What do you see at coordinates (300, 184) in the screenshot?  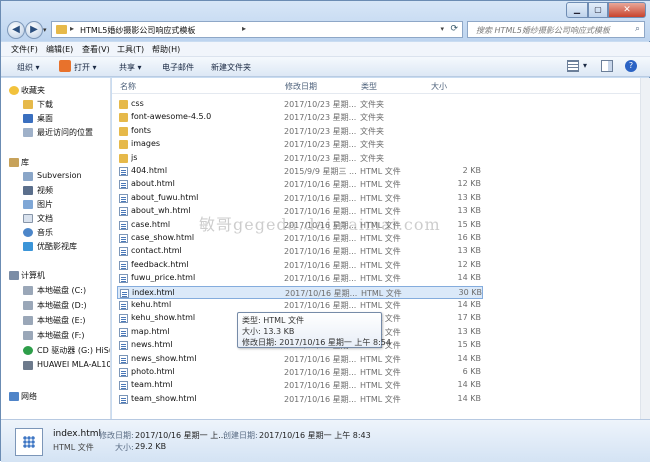 I see `file-row: about.html 2017/10/16 星期... HTML 文件 12 KB` at bounding box center [300, 184].